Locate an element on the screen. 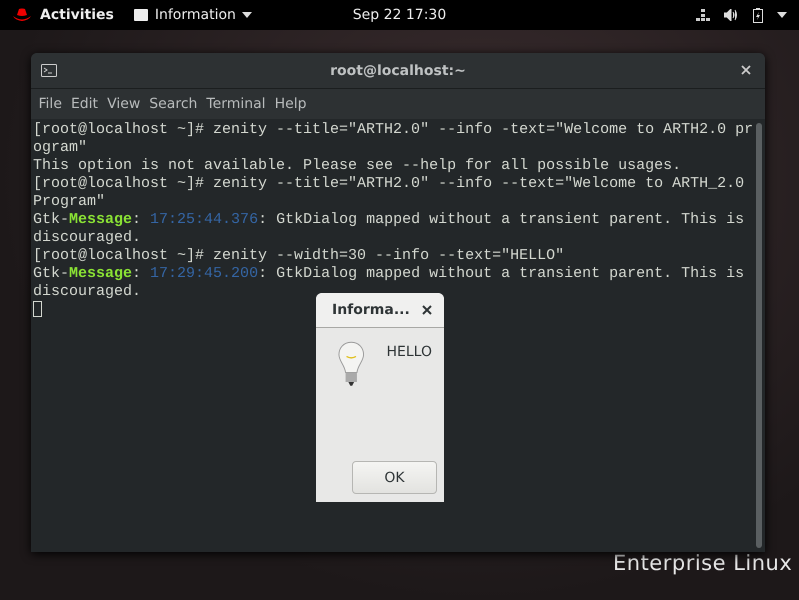  terminal-line: Program" is located at coordinates (69, 202).